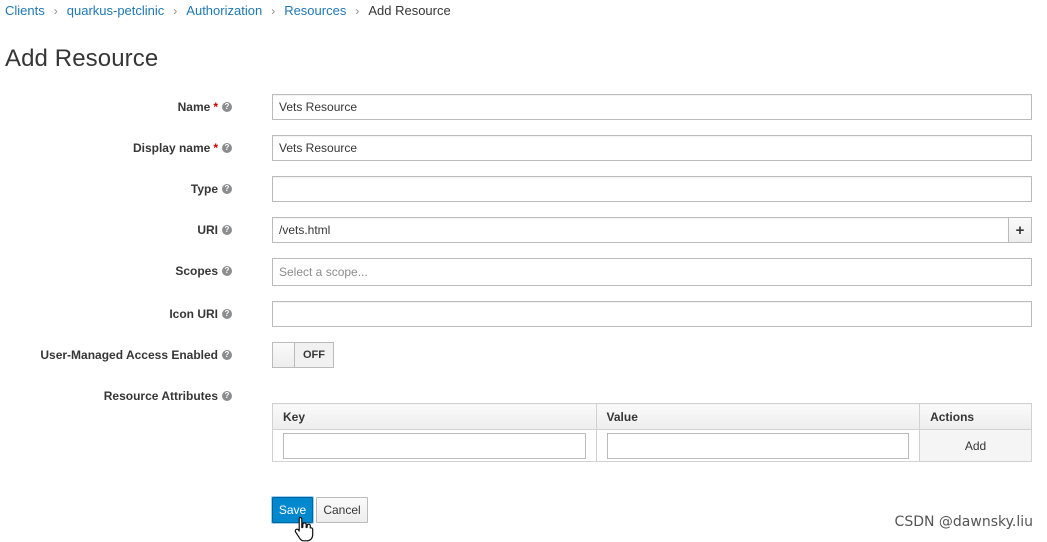  I want to click on icon-uri-input, so click(652, 314).